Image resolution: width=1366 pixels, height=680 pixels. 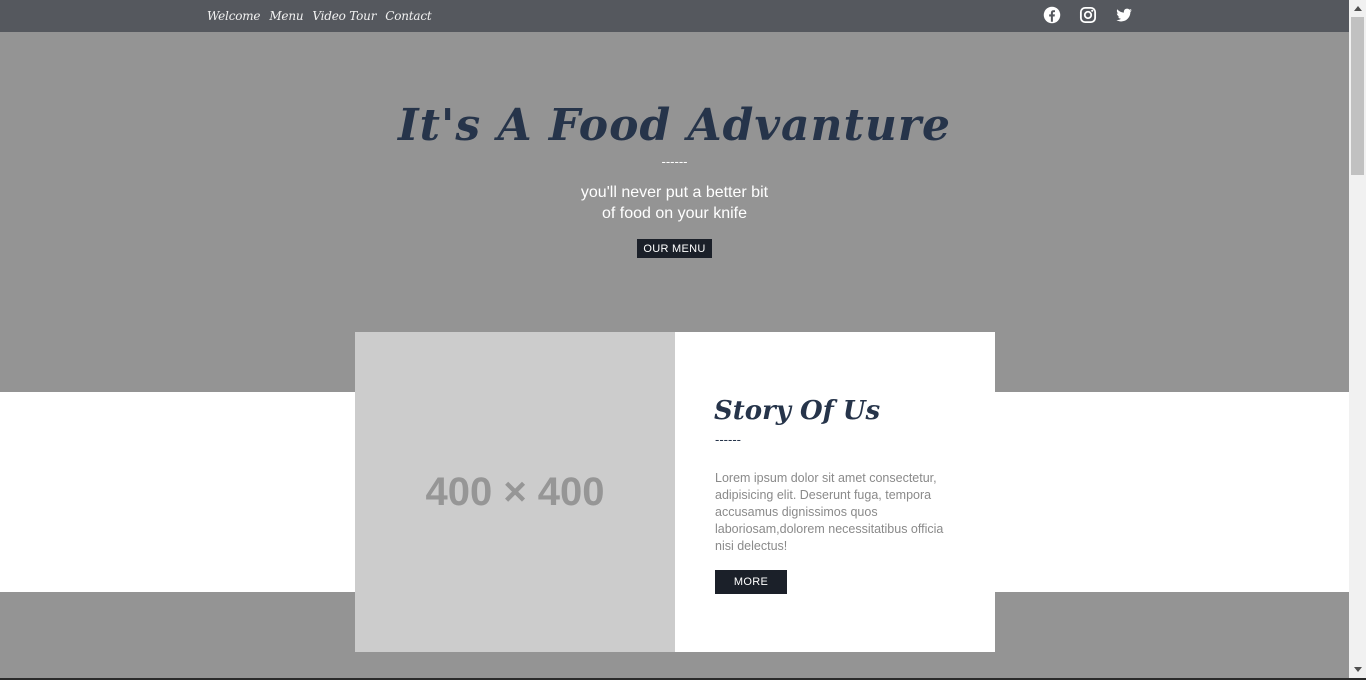 I want to click on social-links, so click(x=1088, y=15).